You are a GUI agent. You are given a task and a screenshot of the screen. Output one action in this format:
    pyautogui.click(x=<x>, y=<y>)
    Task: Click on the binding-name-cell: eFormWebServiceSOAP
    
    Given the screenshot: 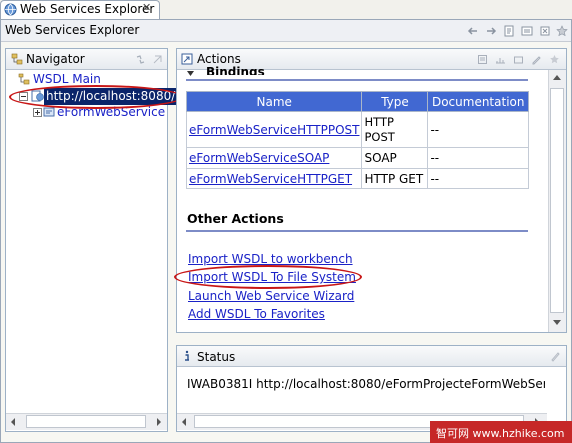 What is the action you would take?
    pyautogui.click(x=274, y=158)
    